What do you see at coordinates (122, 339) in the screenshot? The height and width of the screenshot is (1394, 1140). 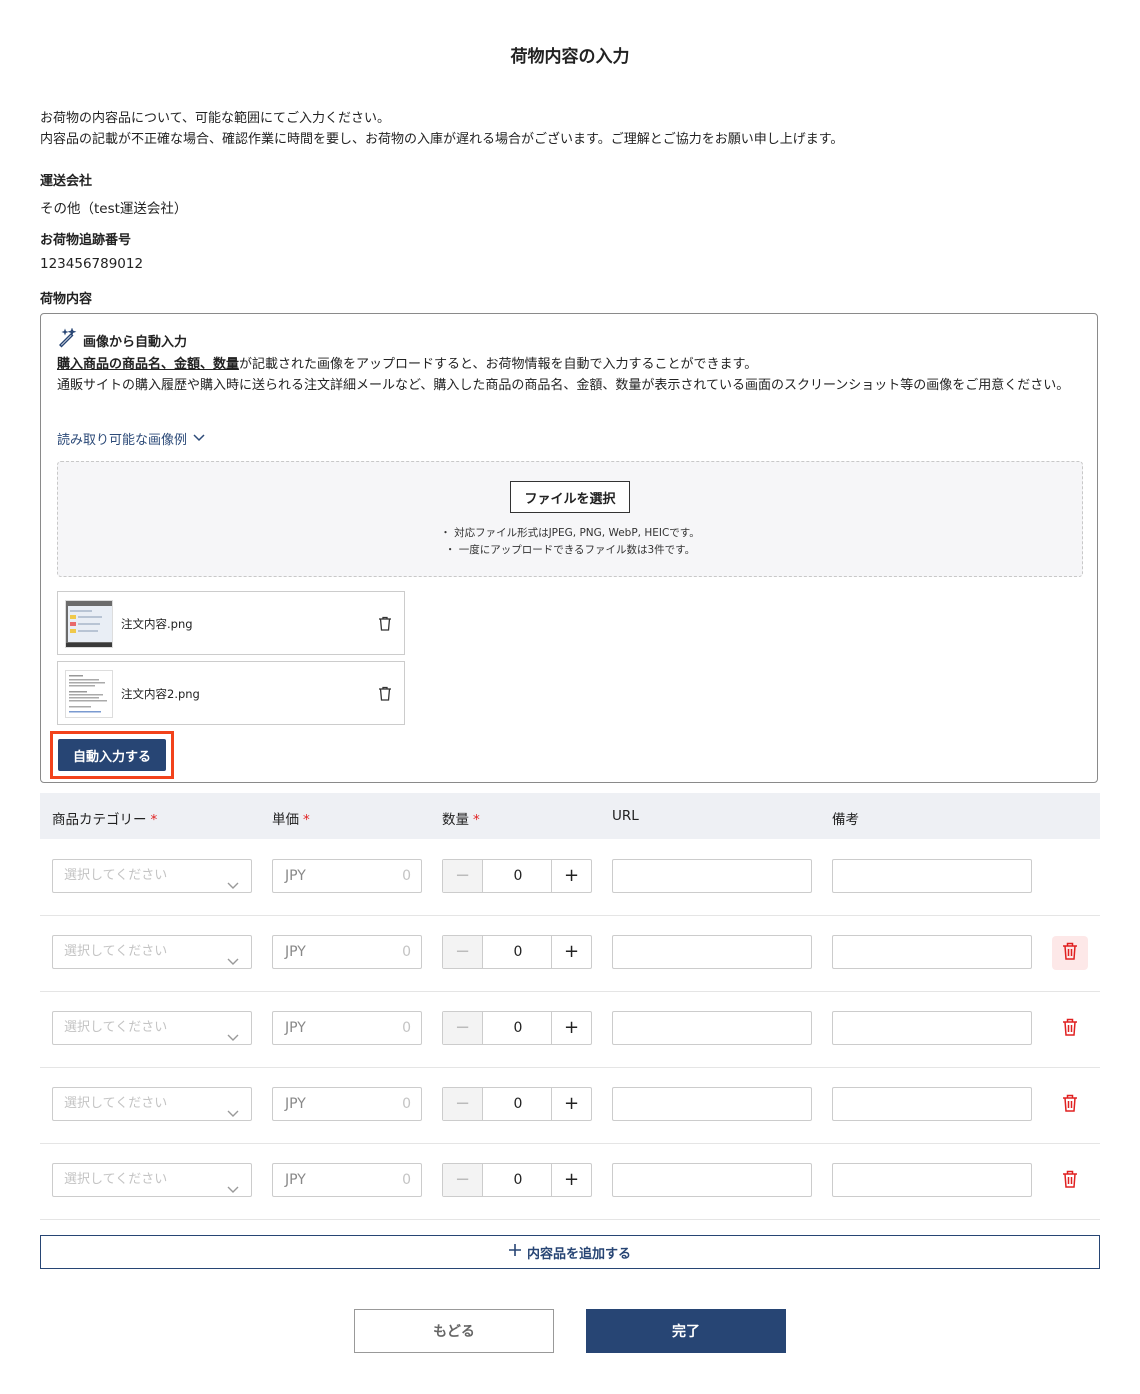 I see `auto-input-header: 画像から自動入力` at bounding box center [122, 339].